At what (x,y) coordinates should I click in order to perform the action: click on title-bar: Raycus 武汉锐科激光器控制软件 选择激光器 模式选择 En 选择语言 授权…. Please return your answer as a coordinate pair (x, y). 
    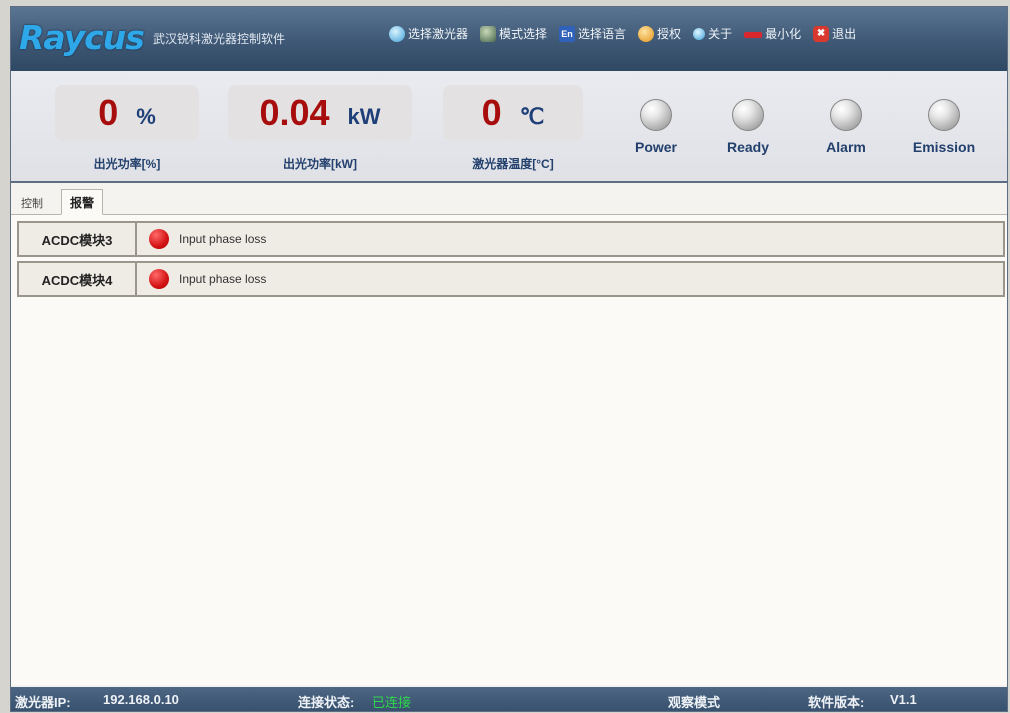
    Looking at the image, I should click on (509, 39).